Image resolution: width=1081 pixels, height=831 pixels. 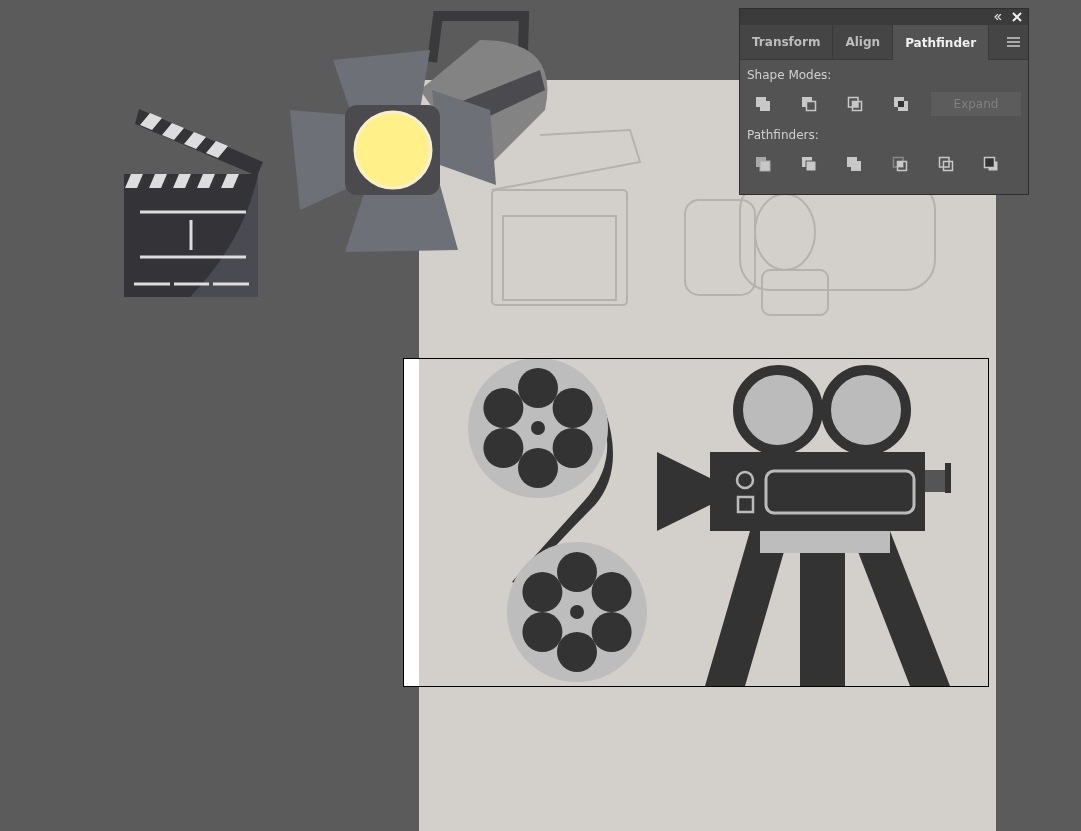 What do you see at coordinates (808, 164) in the screenshot?
I see `trim-icon` at bounding box center [808, 164].